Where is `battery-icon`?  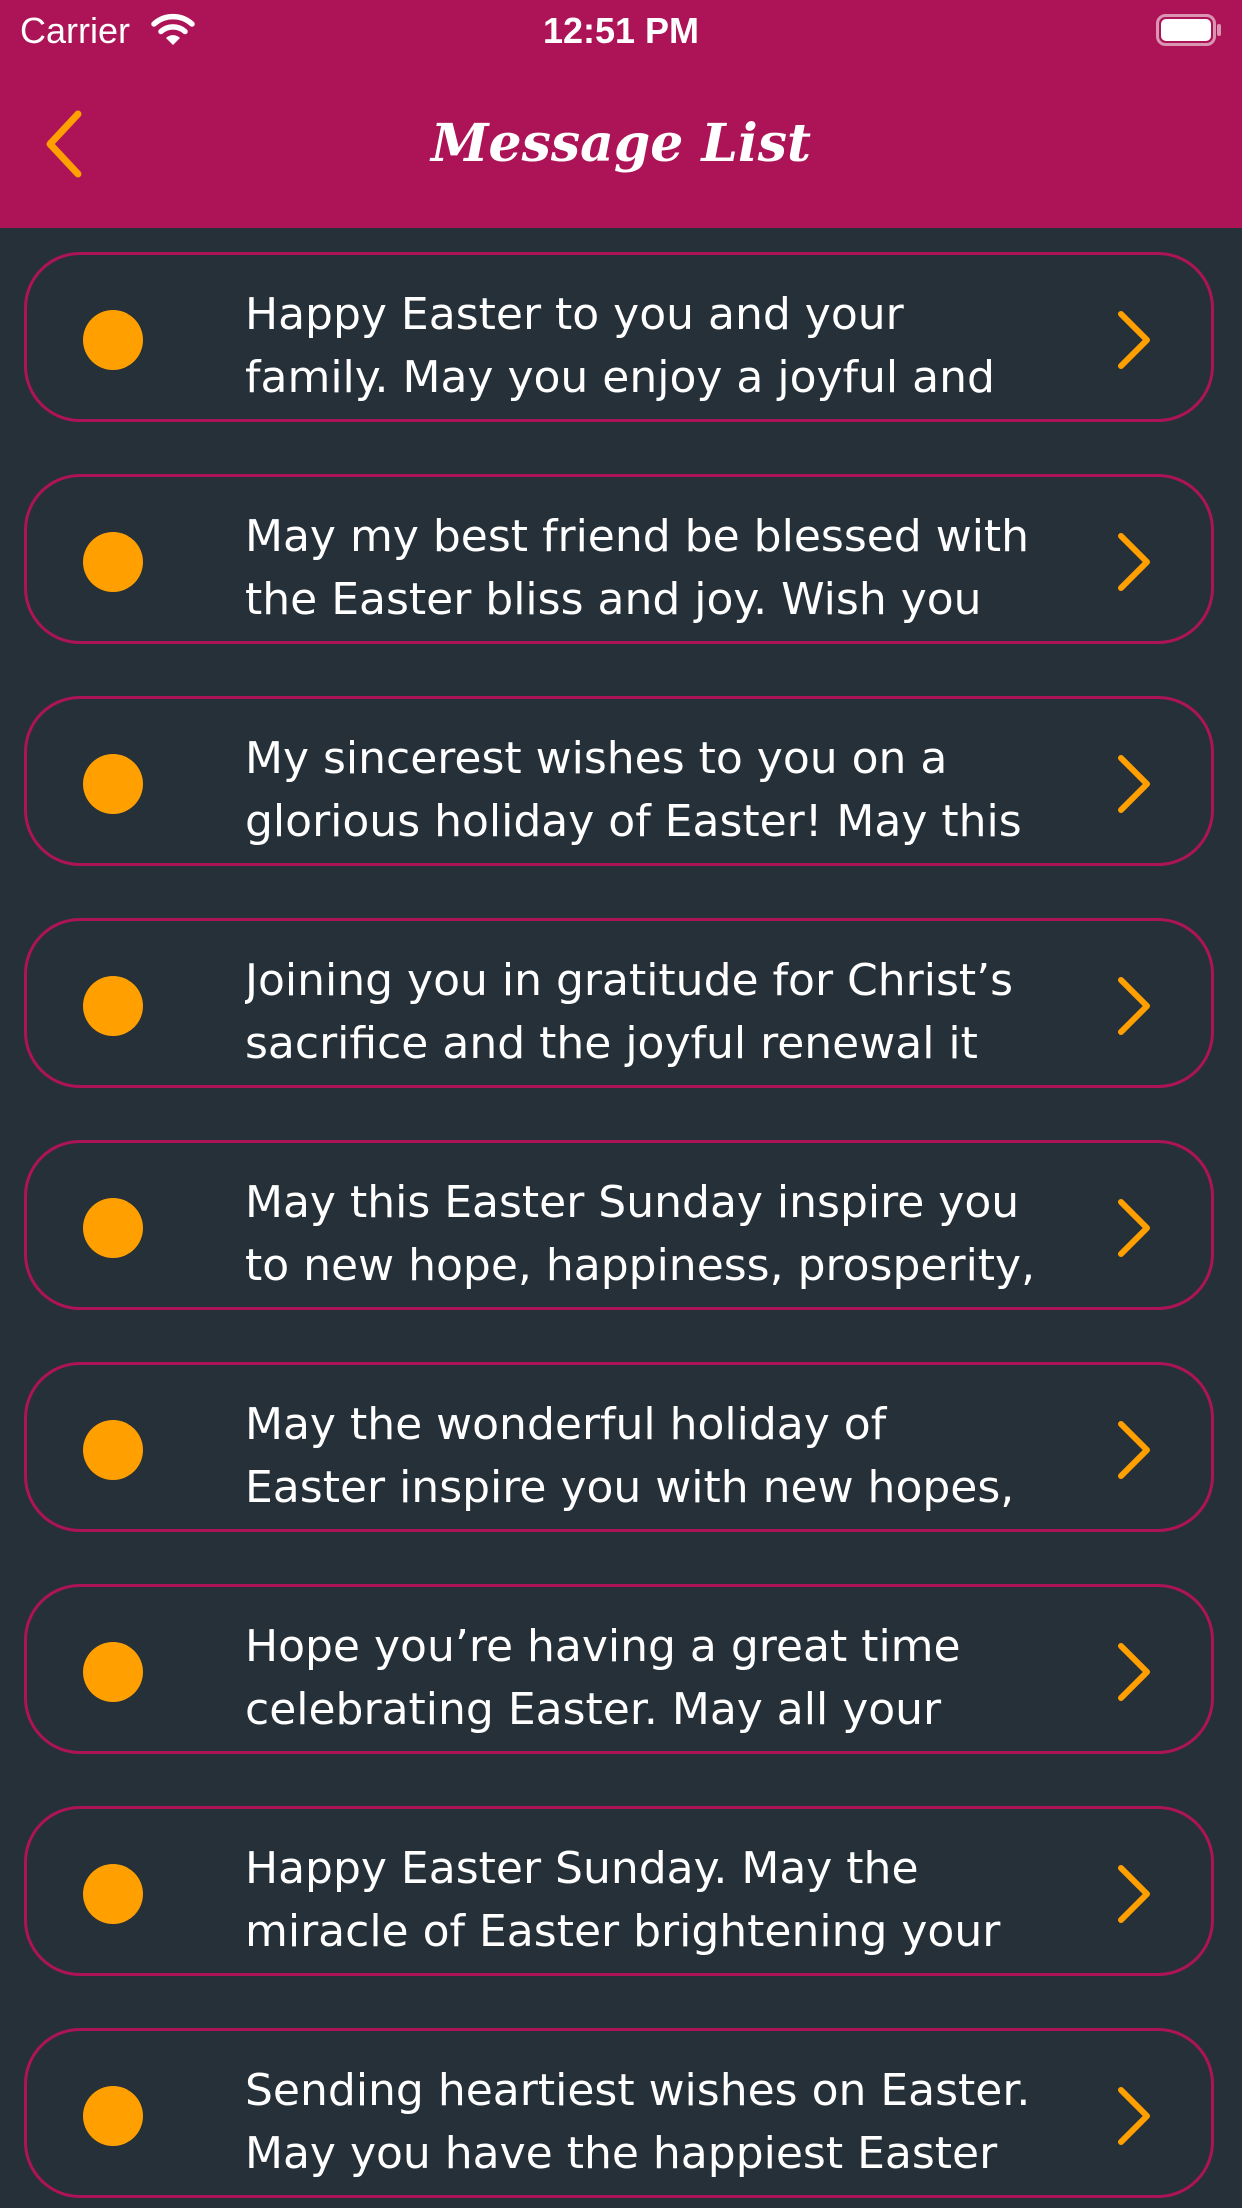
battery-icon is located at coordinates (1188, 30).